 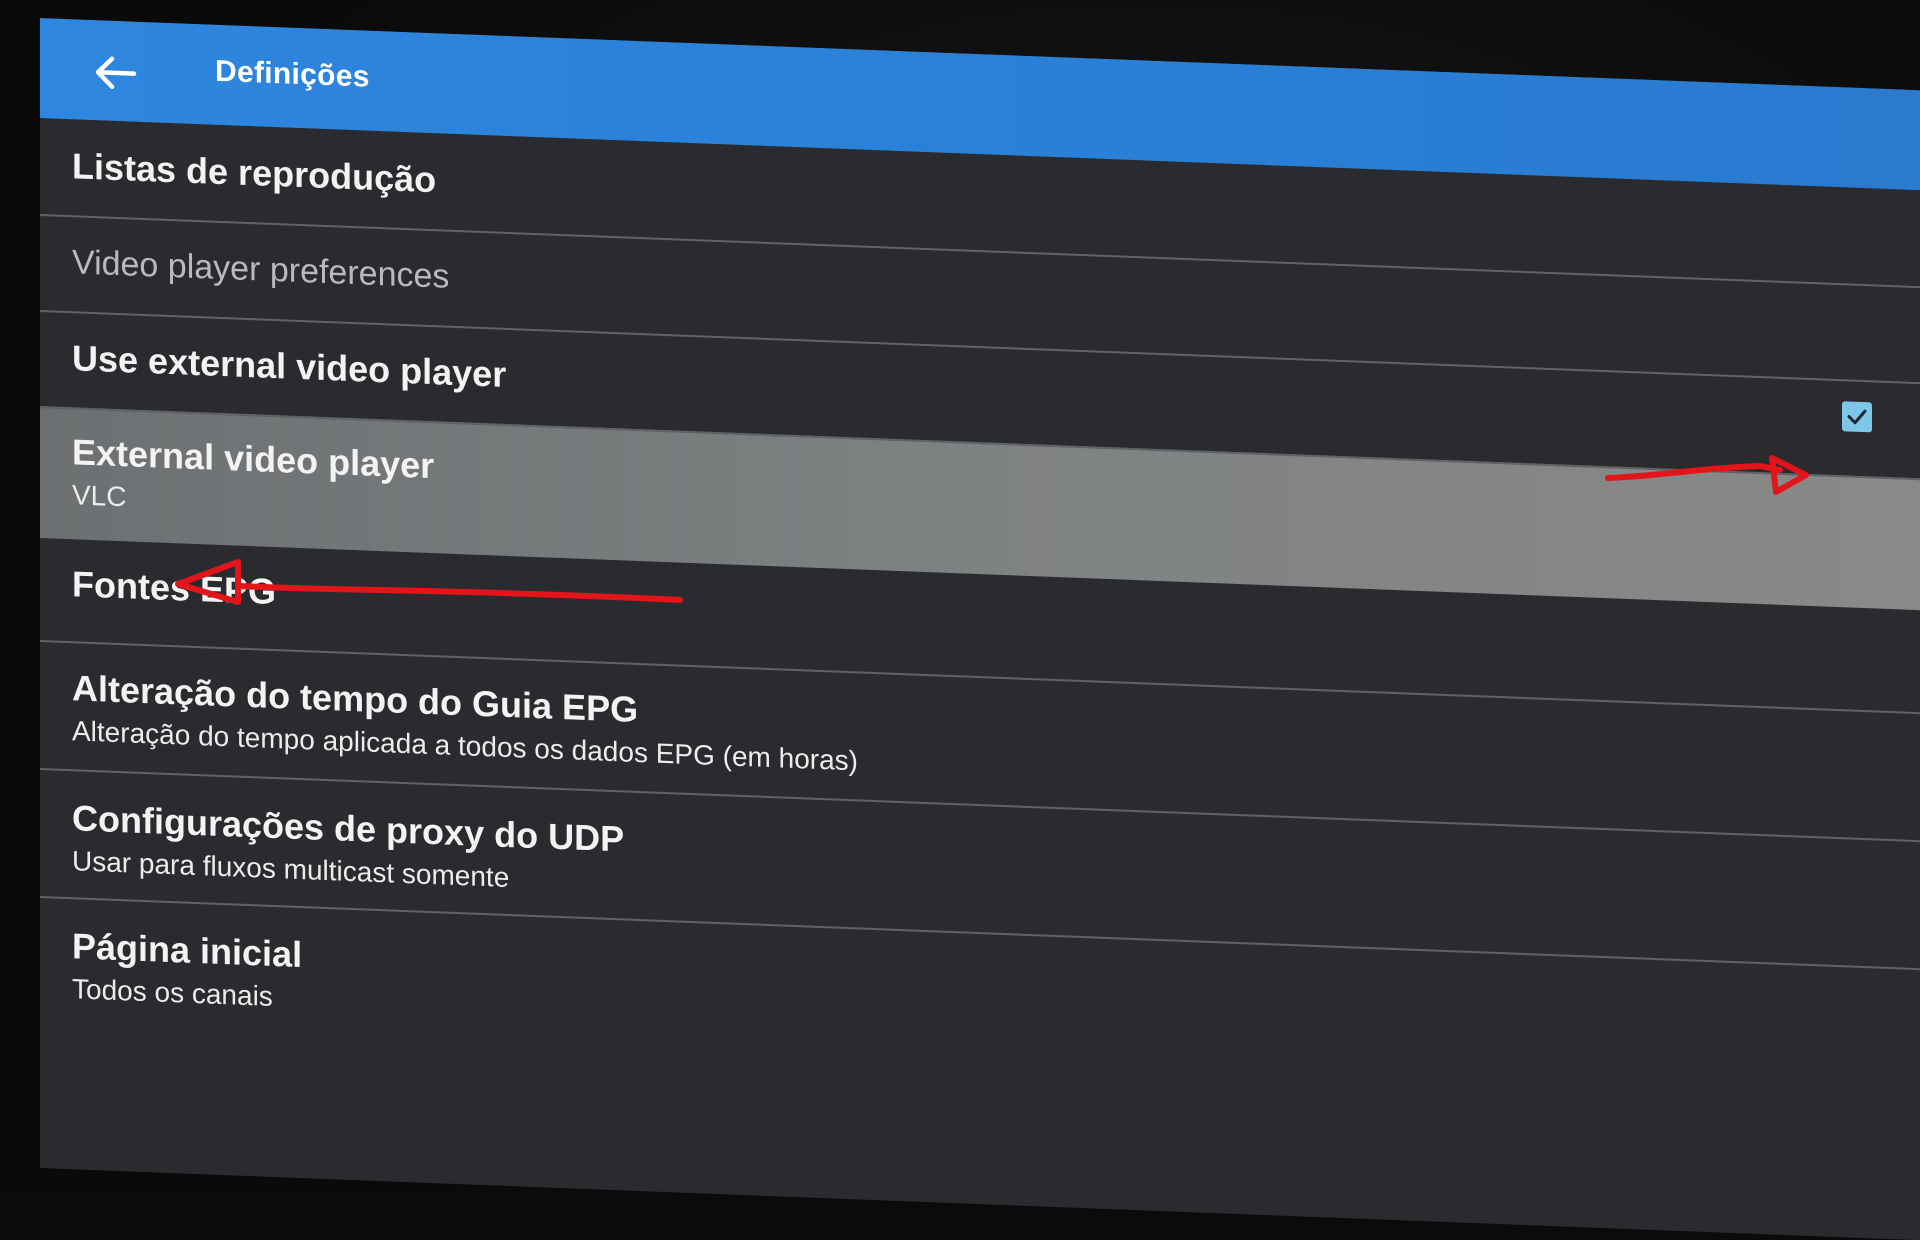 What do you see at coordinates (292, 74) in the screenshot?
I see `page-title: Definições` at bounding box center [292, 74].